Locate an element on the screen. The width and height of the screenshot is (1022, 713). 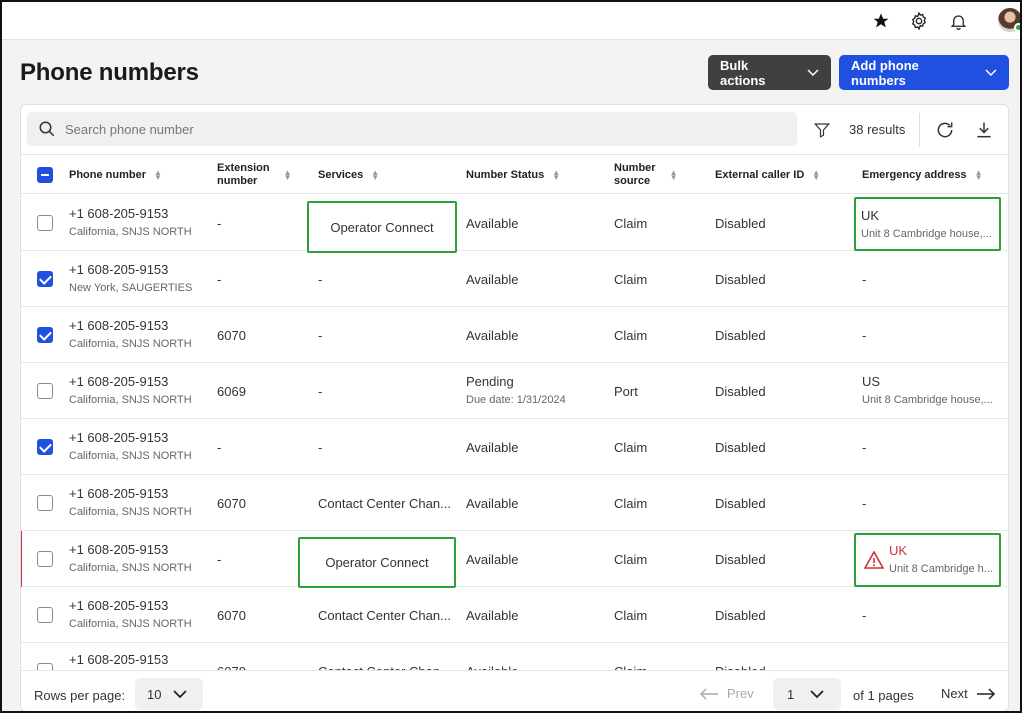
gear-icon is located at coordinates (919, 21).